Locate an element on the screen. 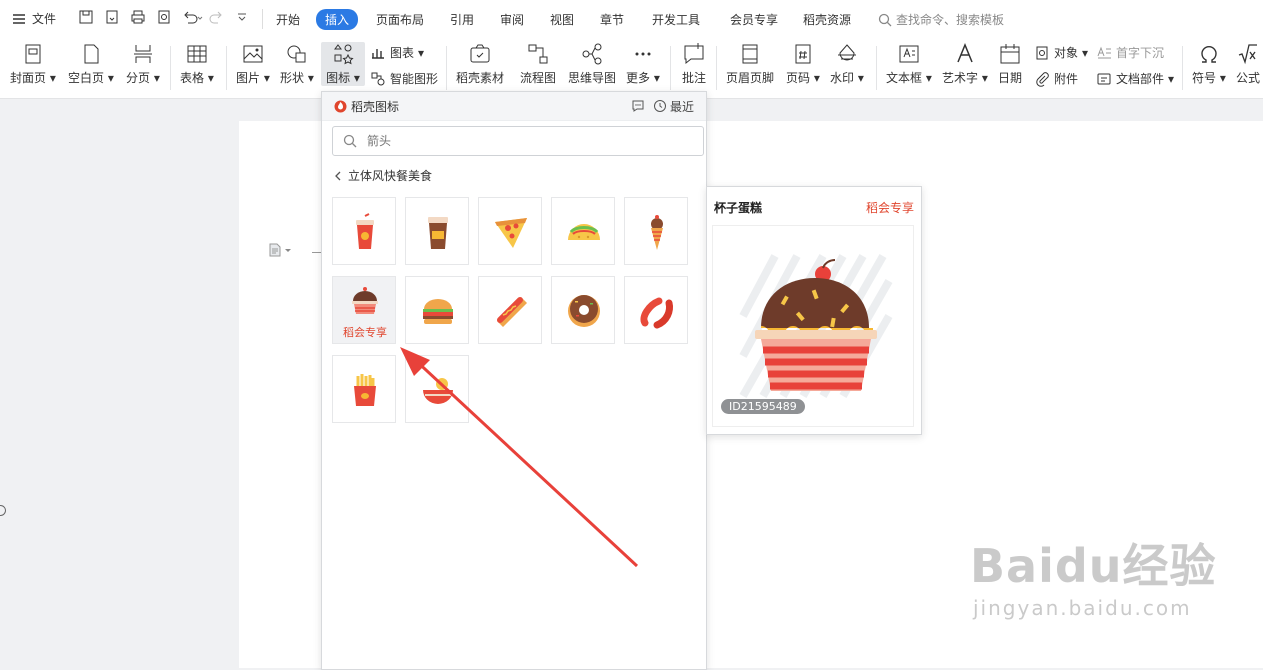 Image resolution: width=1263 pixels, height=670 pixels. save-icon is located at coordinates (86, 17).